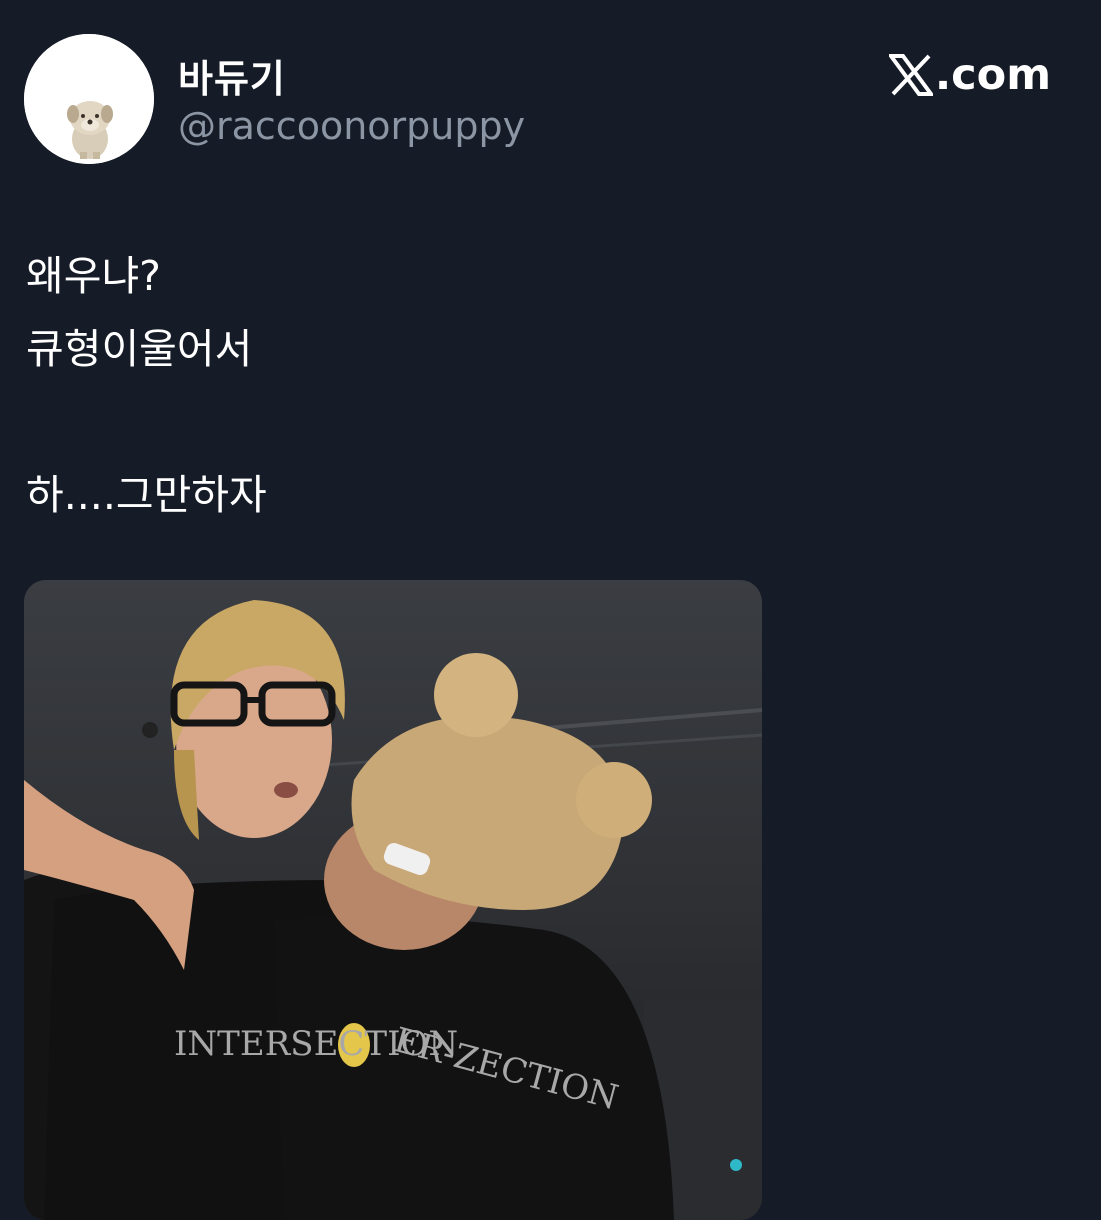  What do you see at coordinates (910, 75) in the screenshot?
I see `x-logo-icon` at bounding box center [910, 75].